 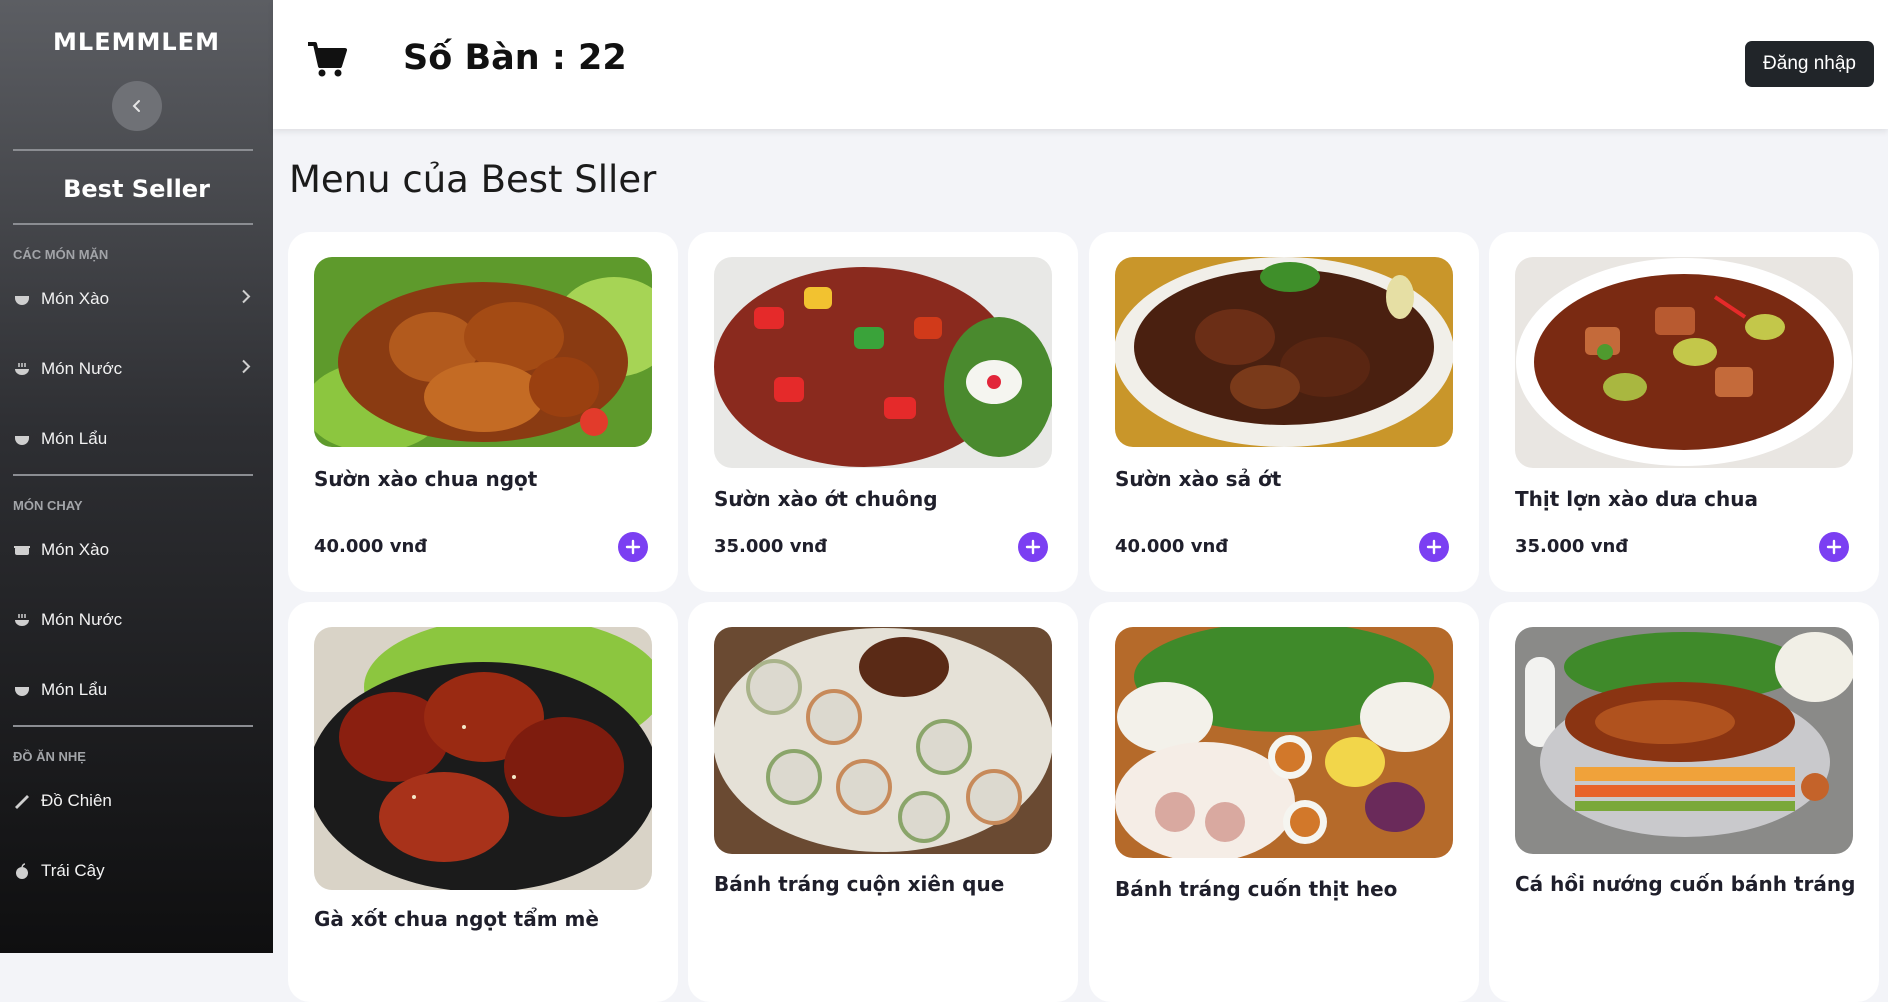 I want to click on food-image-suon-xao-chua-ngot, so click(x=483, y=352).